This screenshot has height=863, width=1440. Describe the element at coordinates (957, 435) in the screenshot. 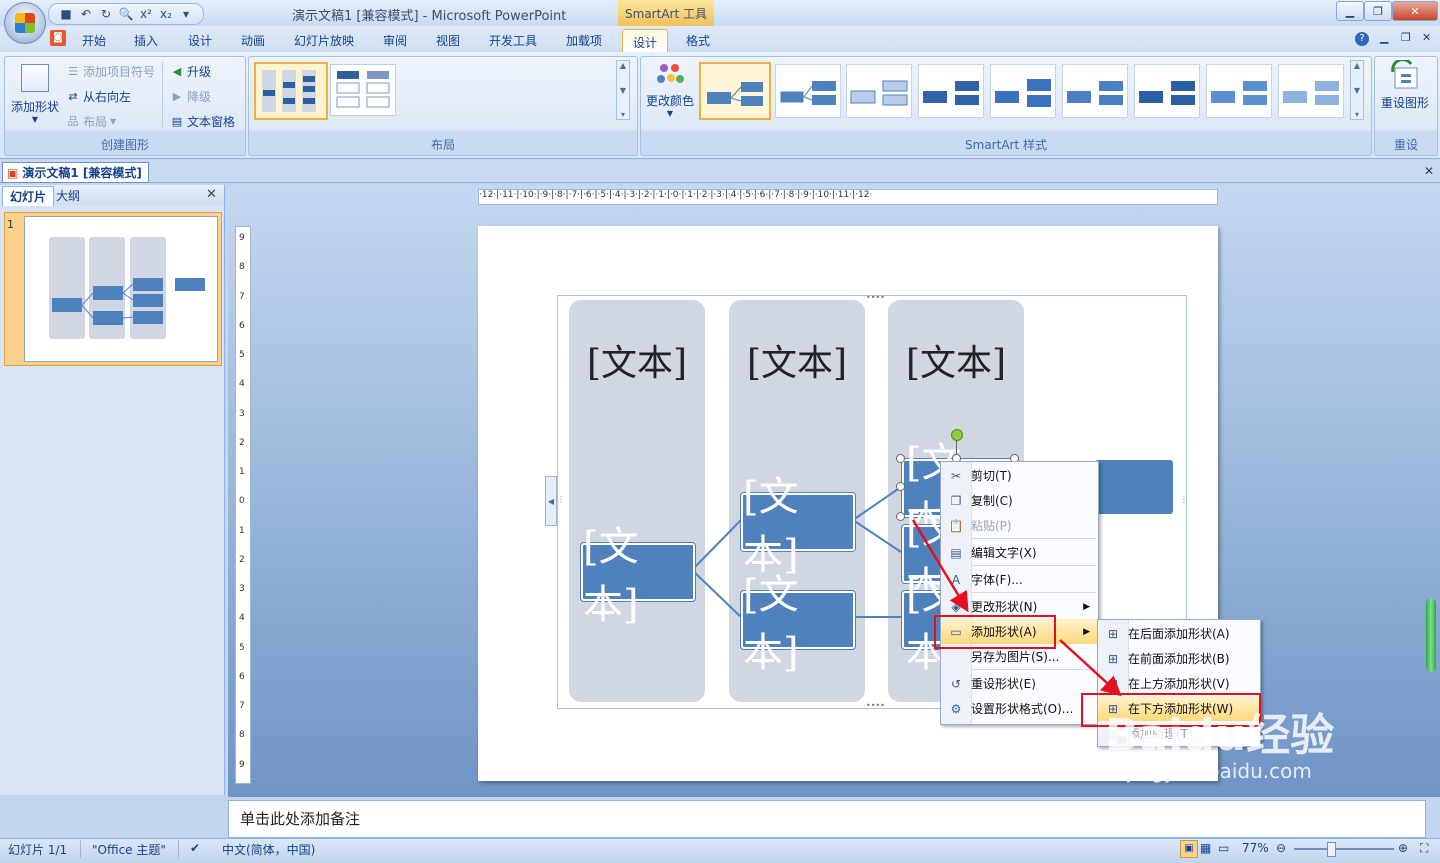

I see `rotation-handle` at that location.